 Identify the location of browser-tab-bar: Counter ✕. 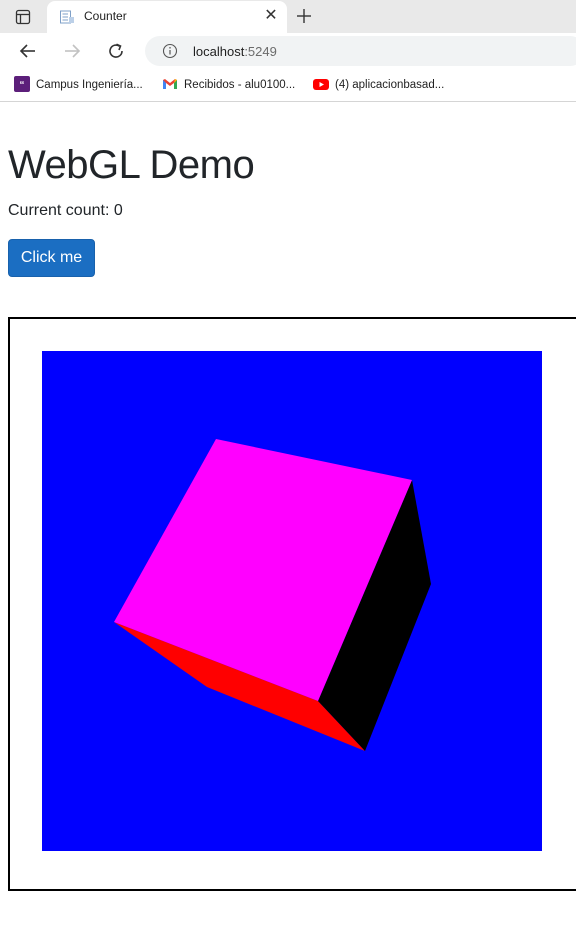
(288, 16).